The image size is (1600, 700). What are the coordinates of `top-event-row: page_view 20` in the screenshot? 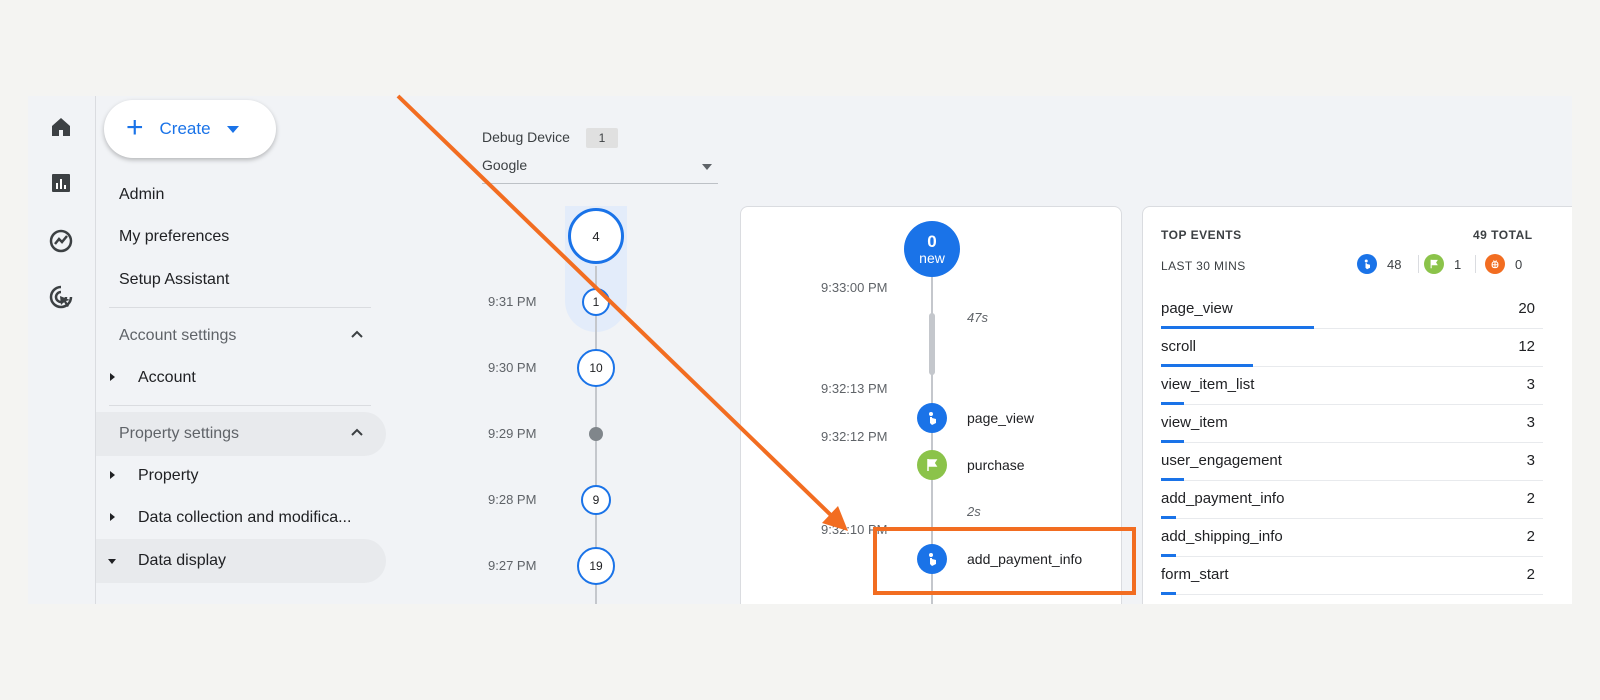 It's located at (1352, 310).